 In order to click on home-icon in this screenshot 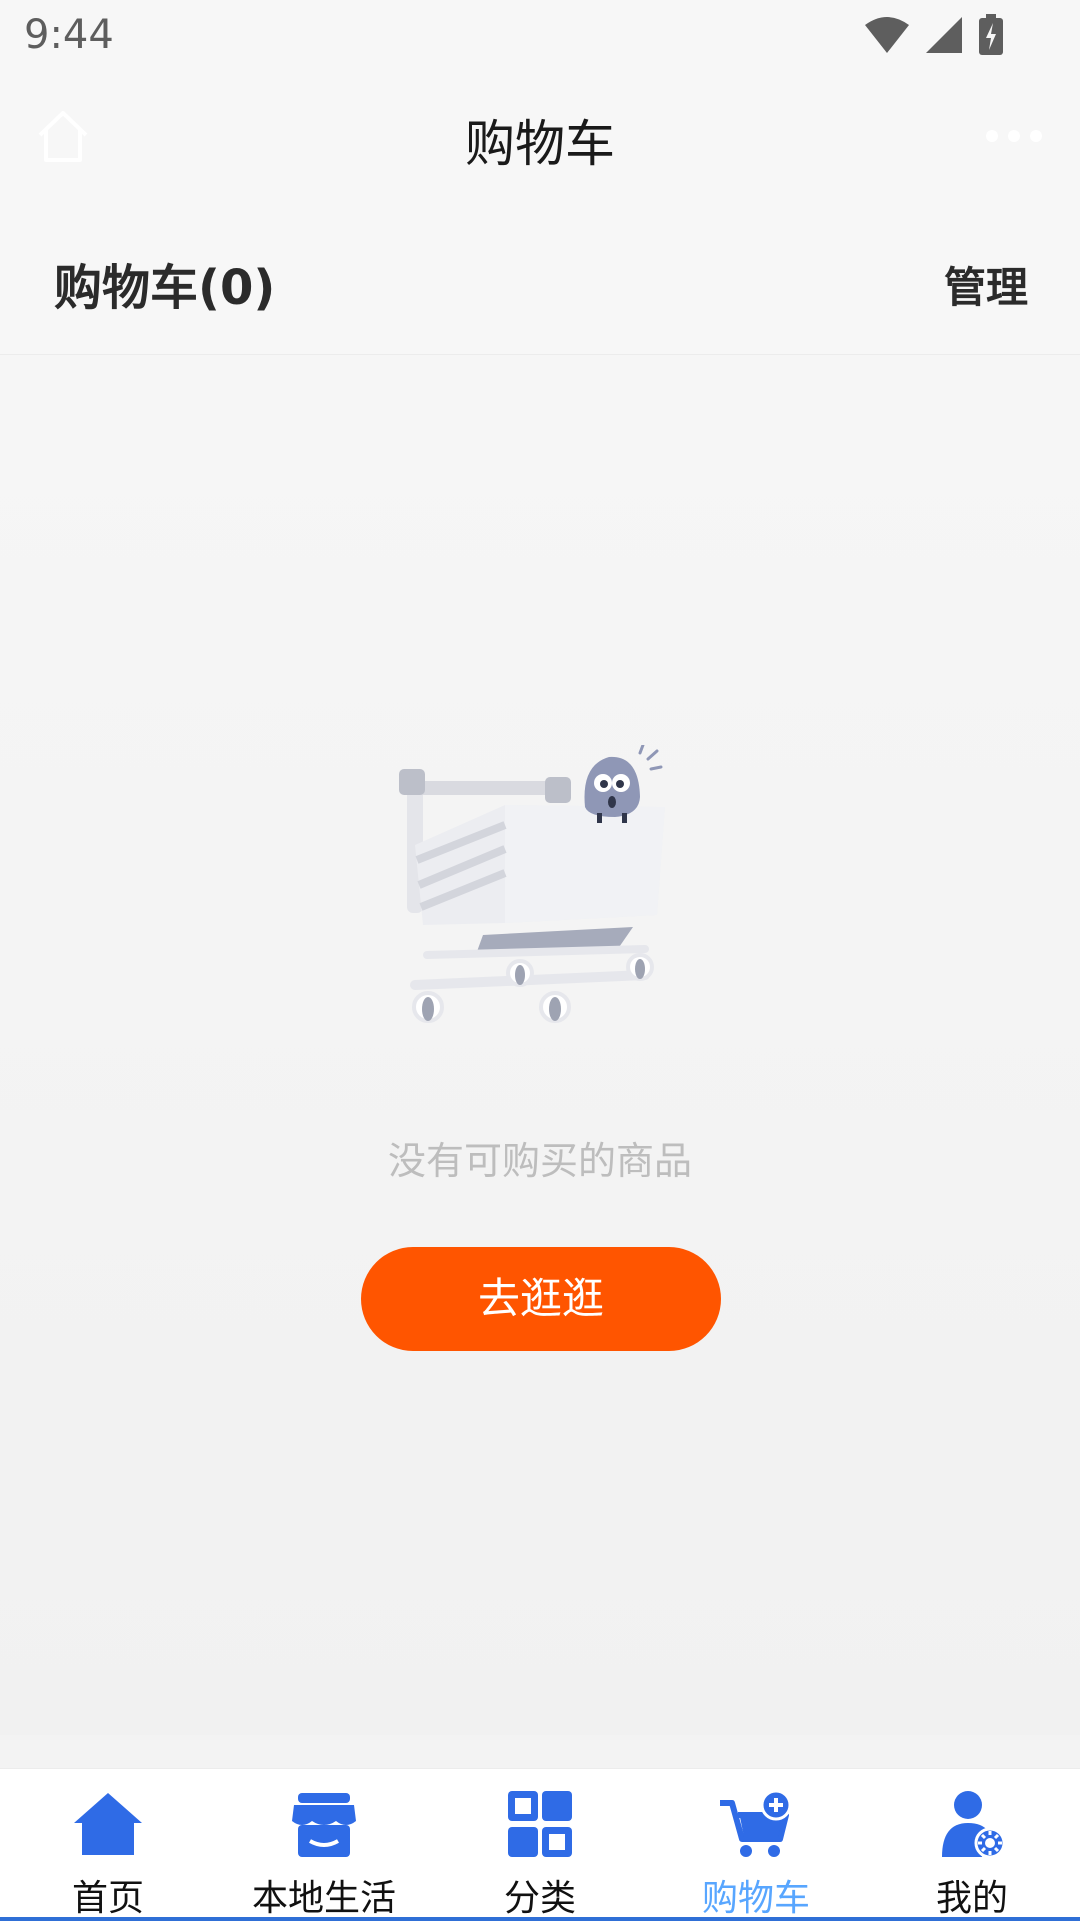, I will do `click(108, 1824)`.